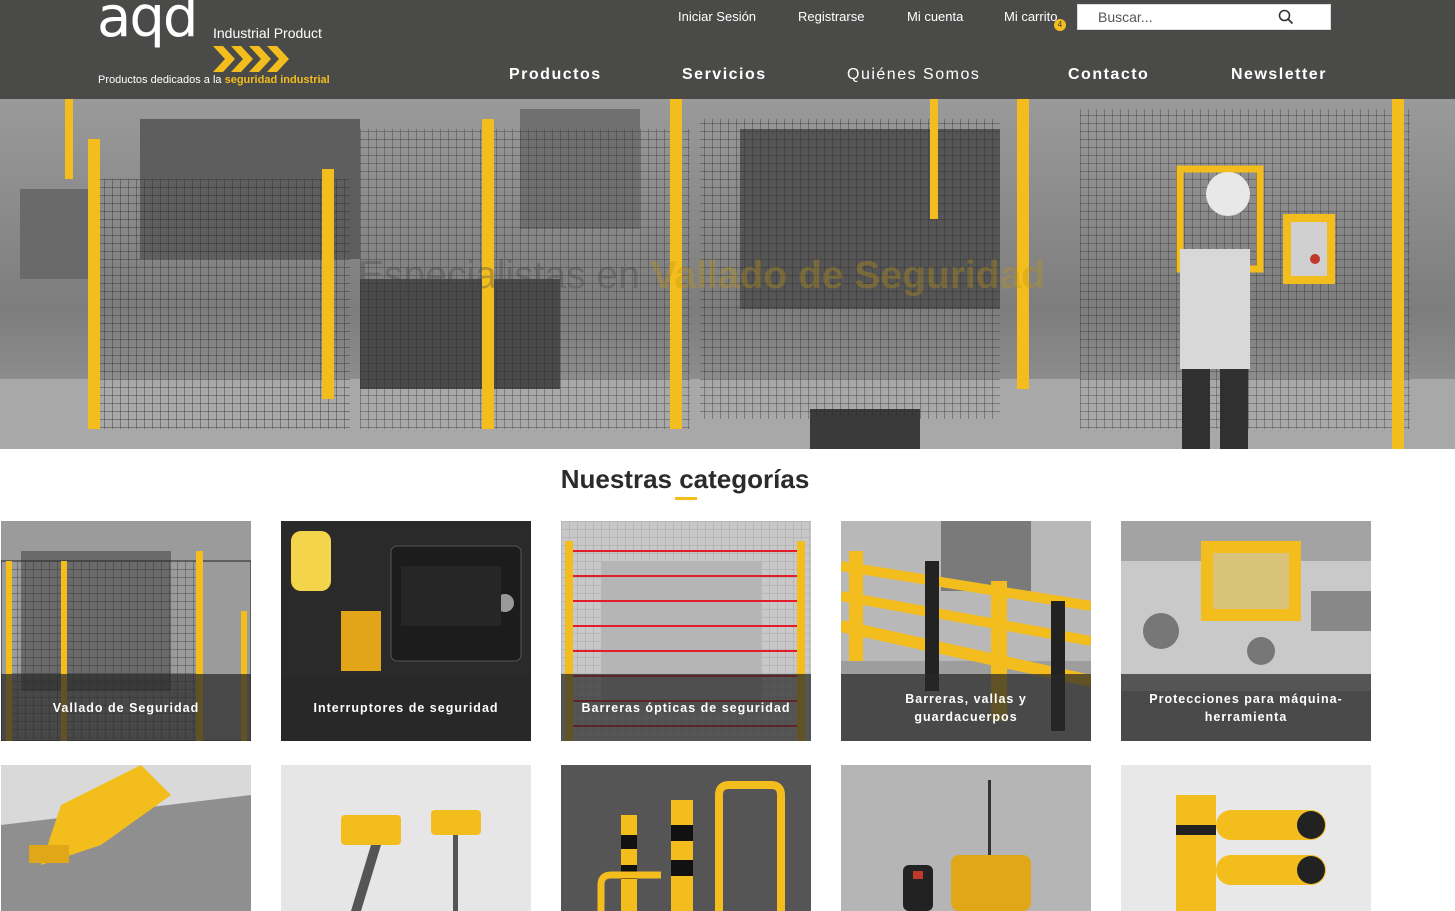 The width and height of the screenshot is (1455, 911). Describe the element at coordinates (267, 33) in the screenshot. I see `logo-product-text: Industrial Product` at that location.